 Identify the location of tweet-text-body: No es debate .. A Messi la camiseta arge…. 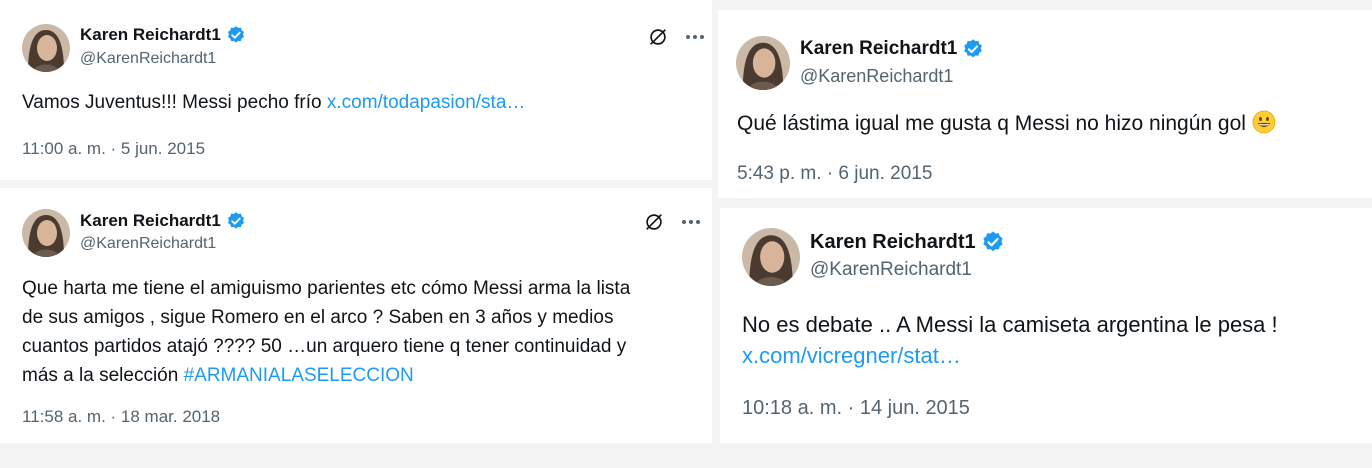
(1010, 324).